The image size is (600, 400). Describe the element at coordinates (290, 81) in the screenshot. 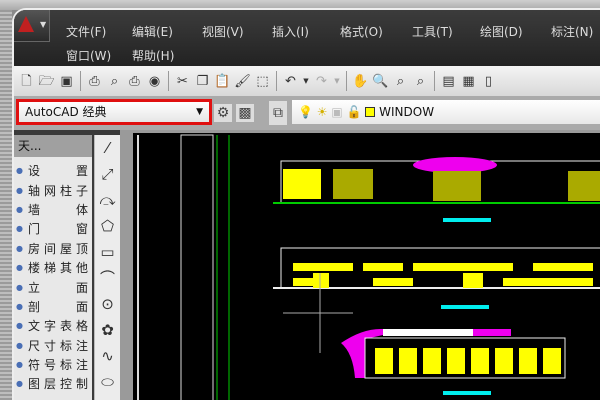

I see `undo-icon: ↶` at that location.